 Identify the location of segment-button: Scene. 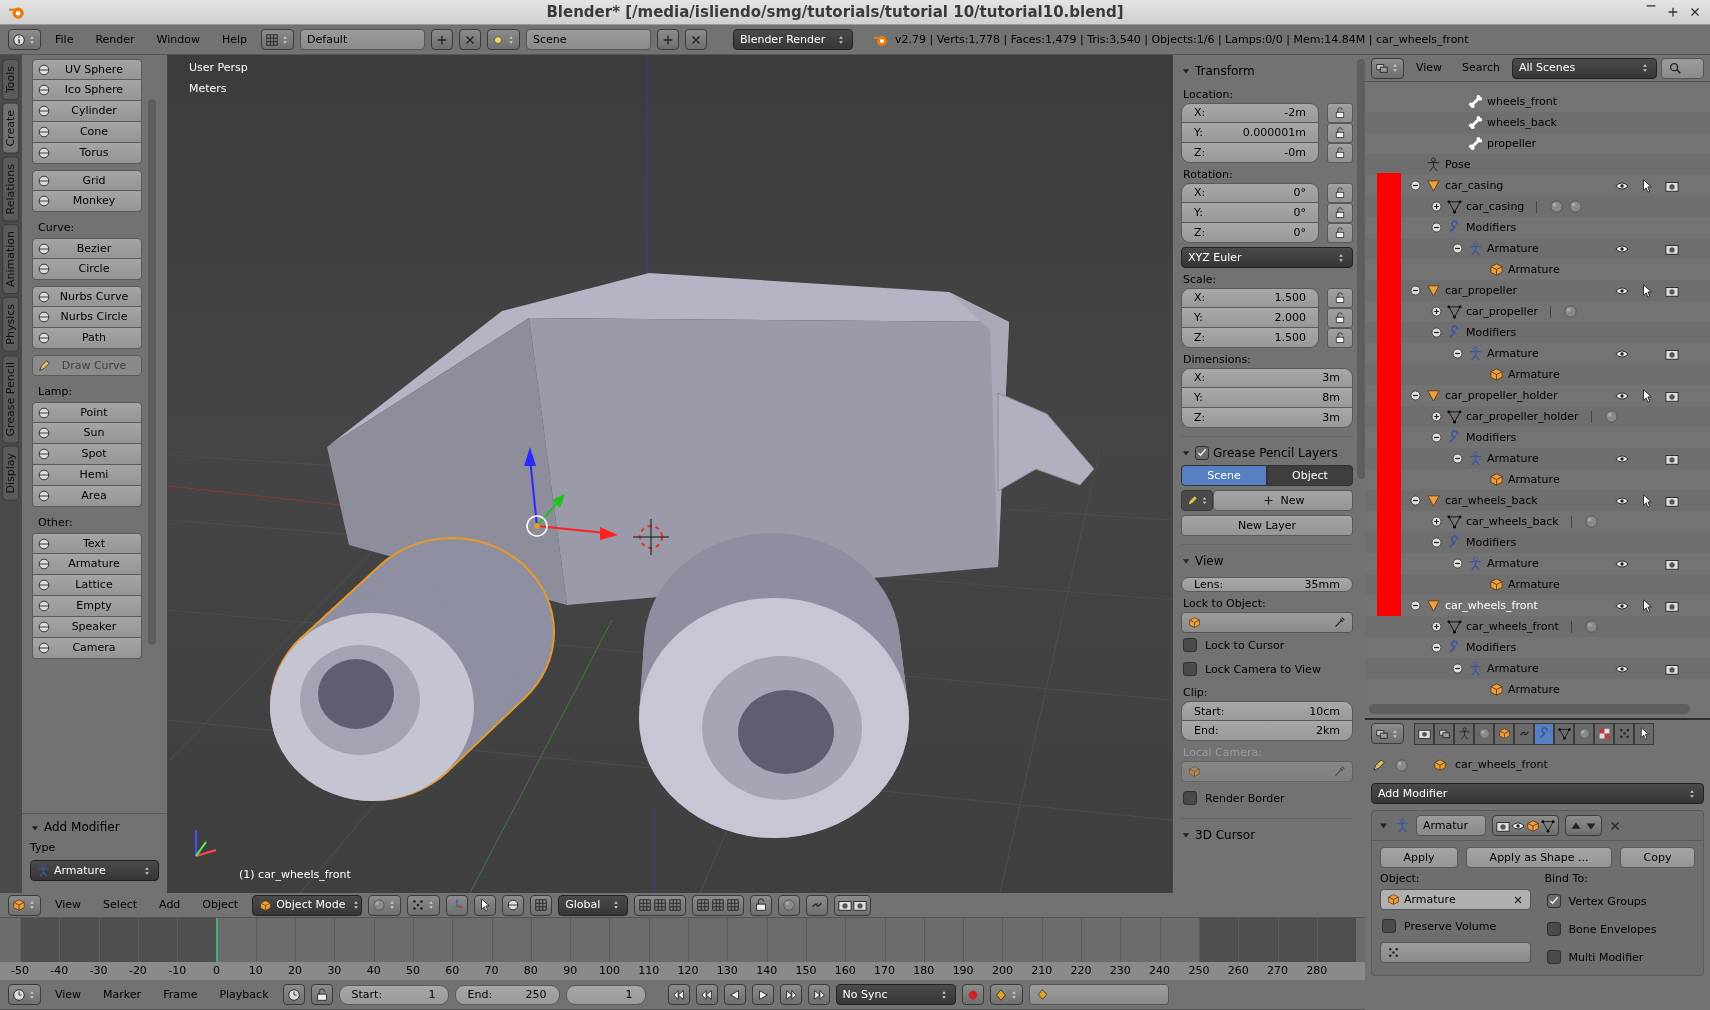
(1224, 475).